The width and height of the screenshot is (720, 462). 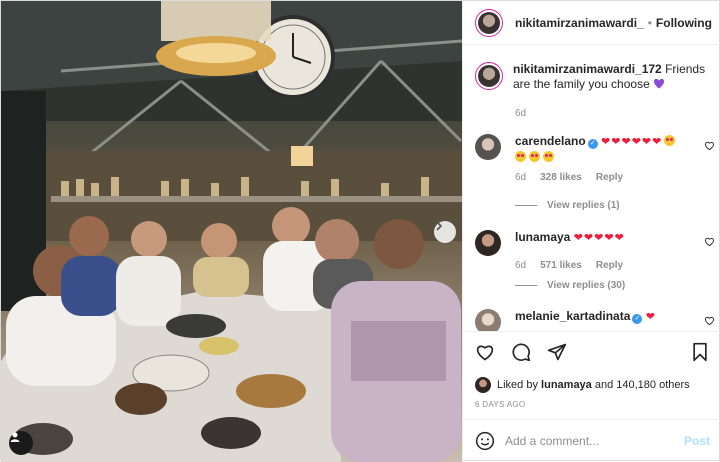 I want to click on comment-meta: 6d 571 likes Reply, so click(x=615, y=265).